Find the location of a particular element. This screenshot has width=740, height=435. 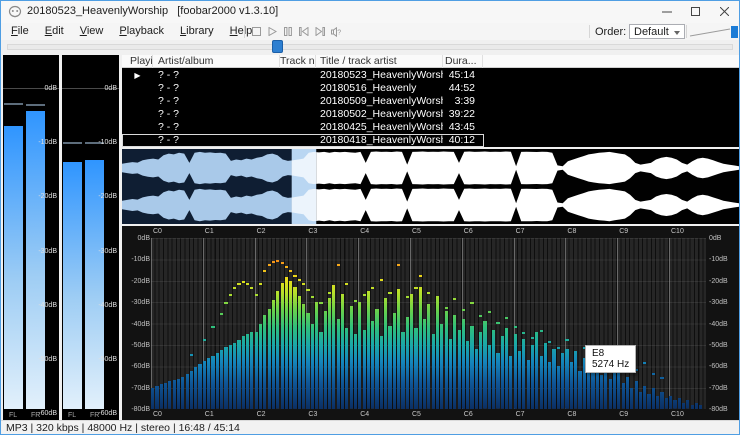

volume-handle is located at coordinates (734, 32).